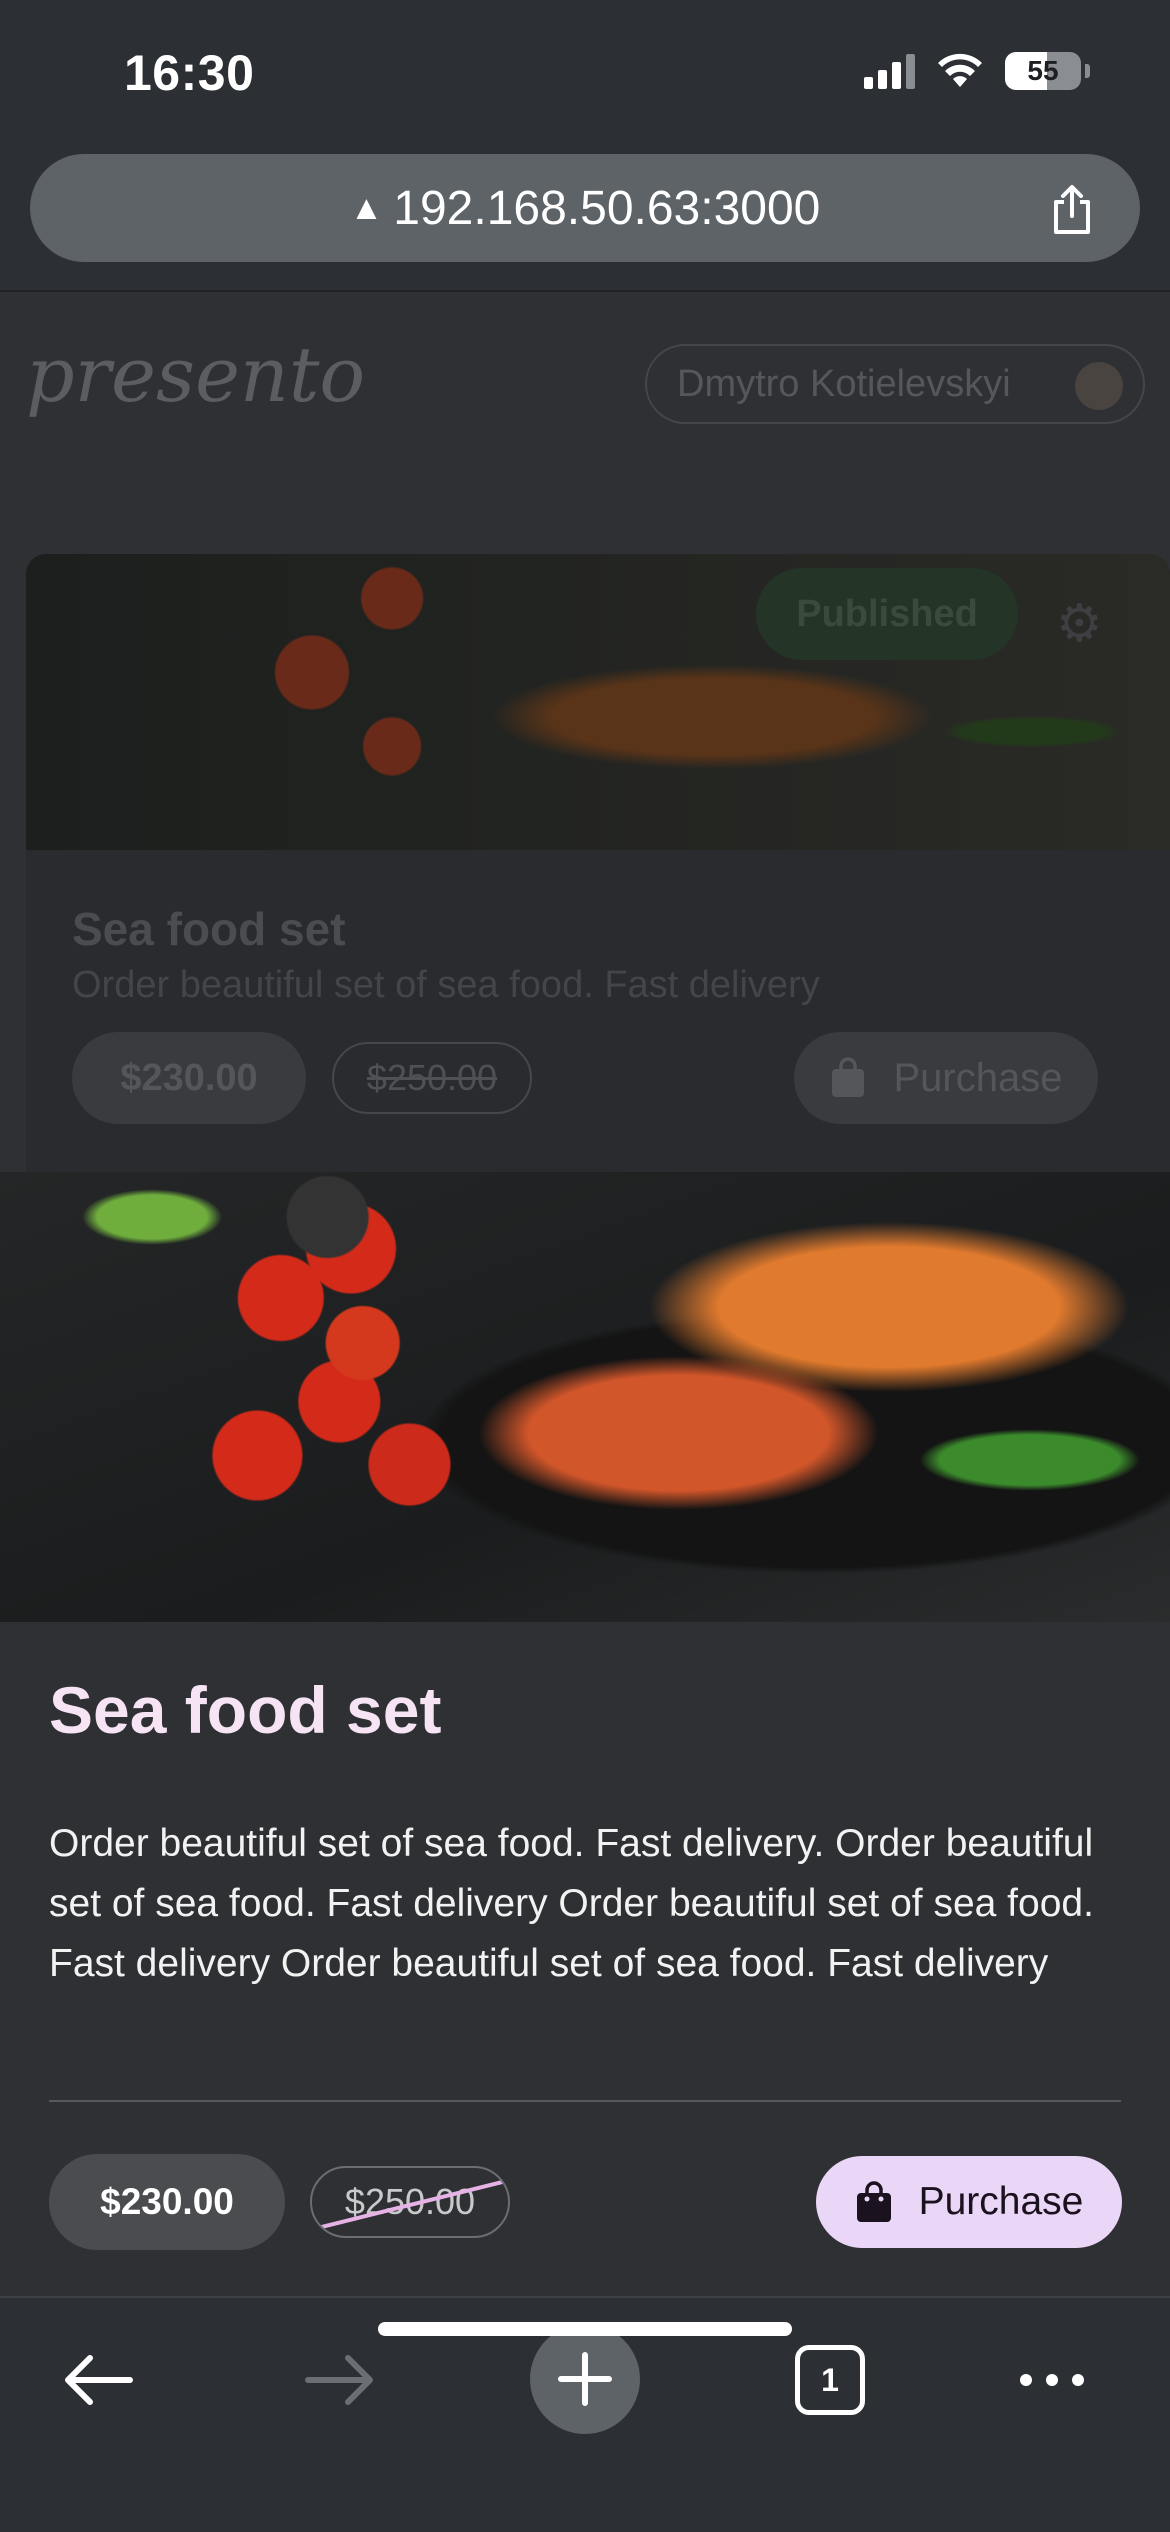  Describe the element at coordinates (366, 207) in the screenshot. I see `warning-icon: ▲` at that location.